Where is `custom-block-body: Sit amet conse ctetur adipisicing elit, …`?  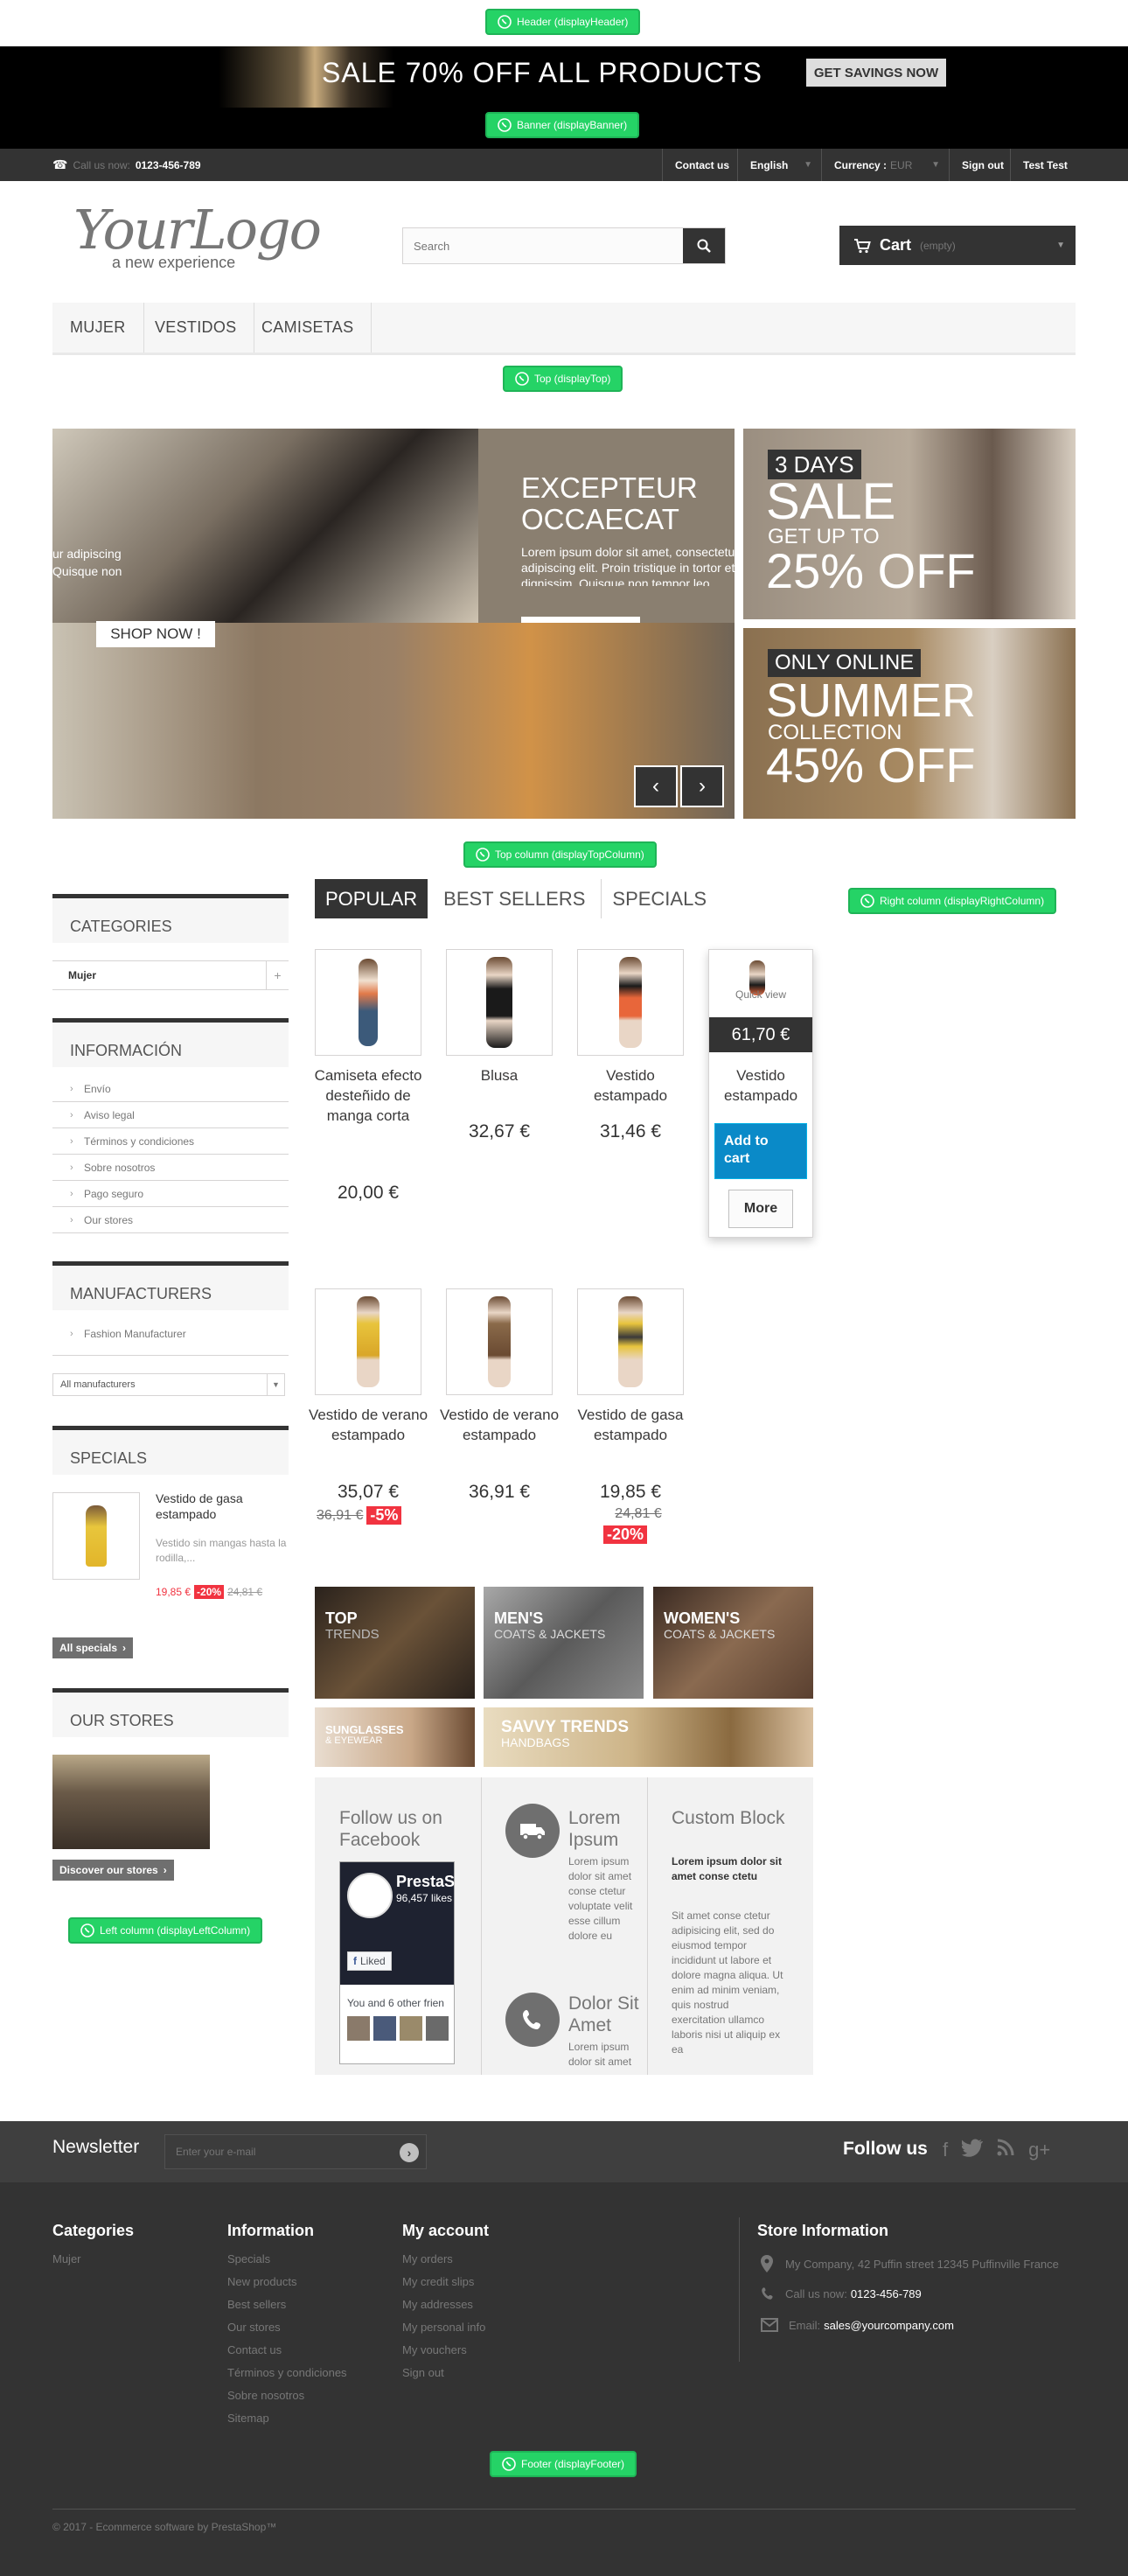 custom-block-body: Sit amet conse ctetur adipisicing elit, … is located at coordinates (727, 1982).